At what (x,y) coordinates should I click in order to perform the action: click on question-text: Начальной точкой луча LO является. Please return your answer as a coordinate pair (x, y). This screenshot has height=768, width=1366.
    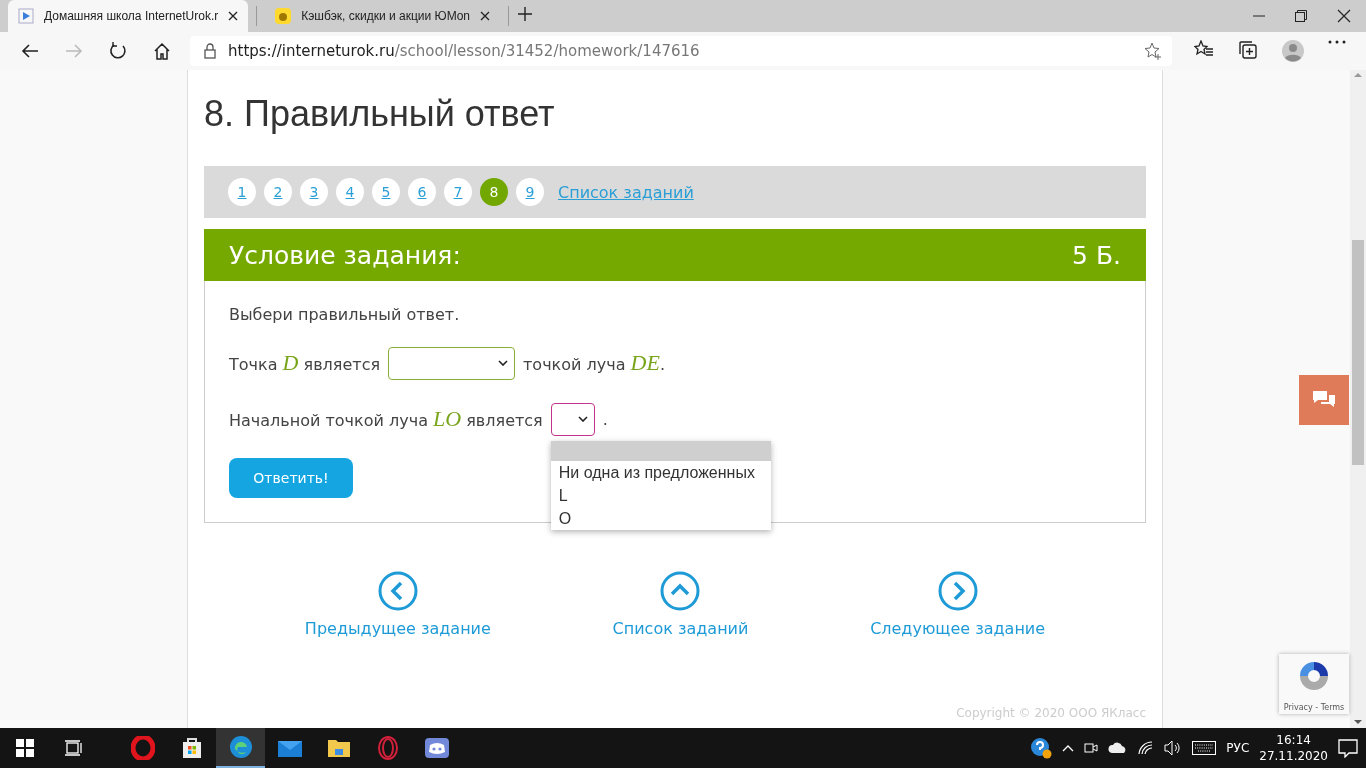
    Looking at the image, I should click on (386, 419).